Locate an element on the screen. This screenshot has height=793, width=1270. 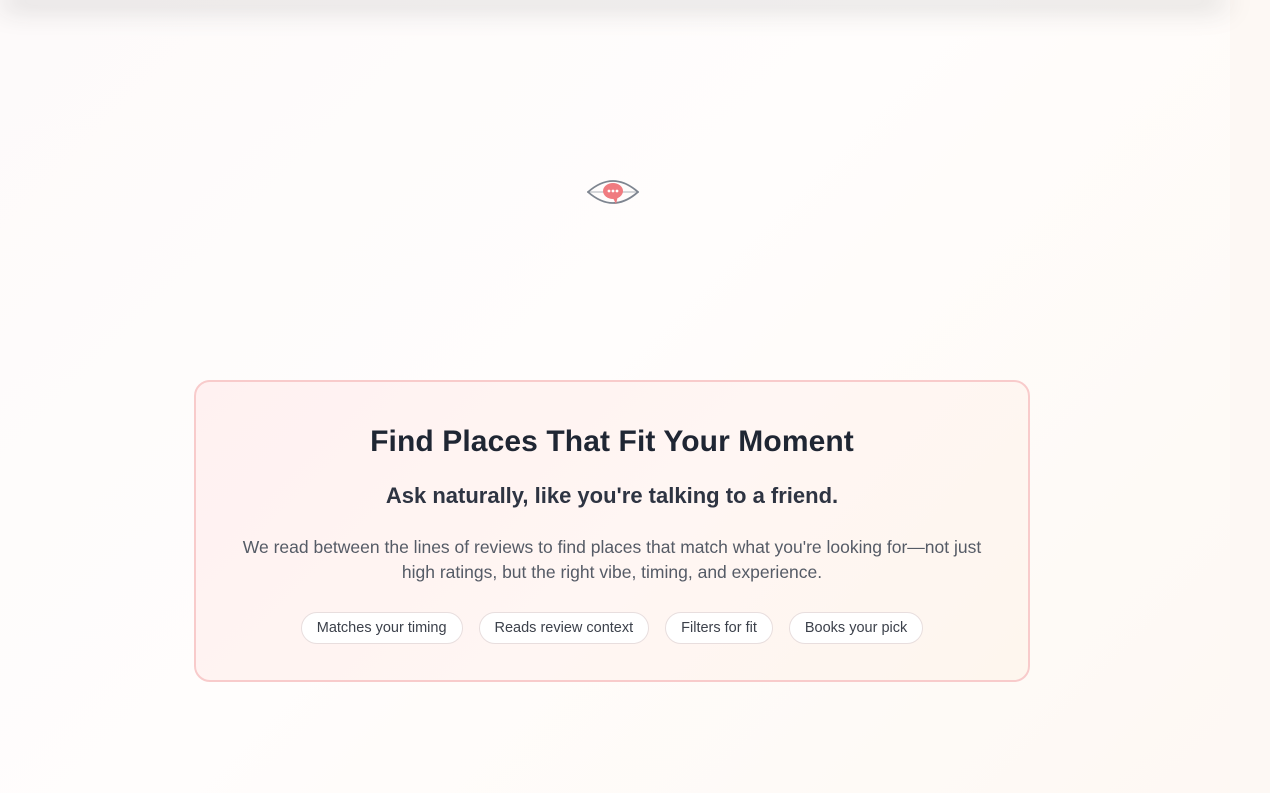
eye-speech-bubble-icon is located at coordinates (613, 192).